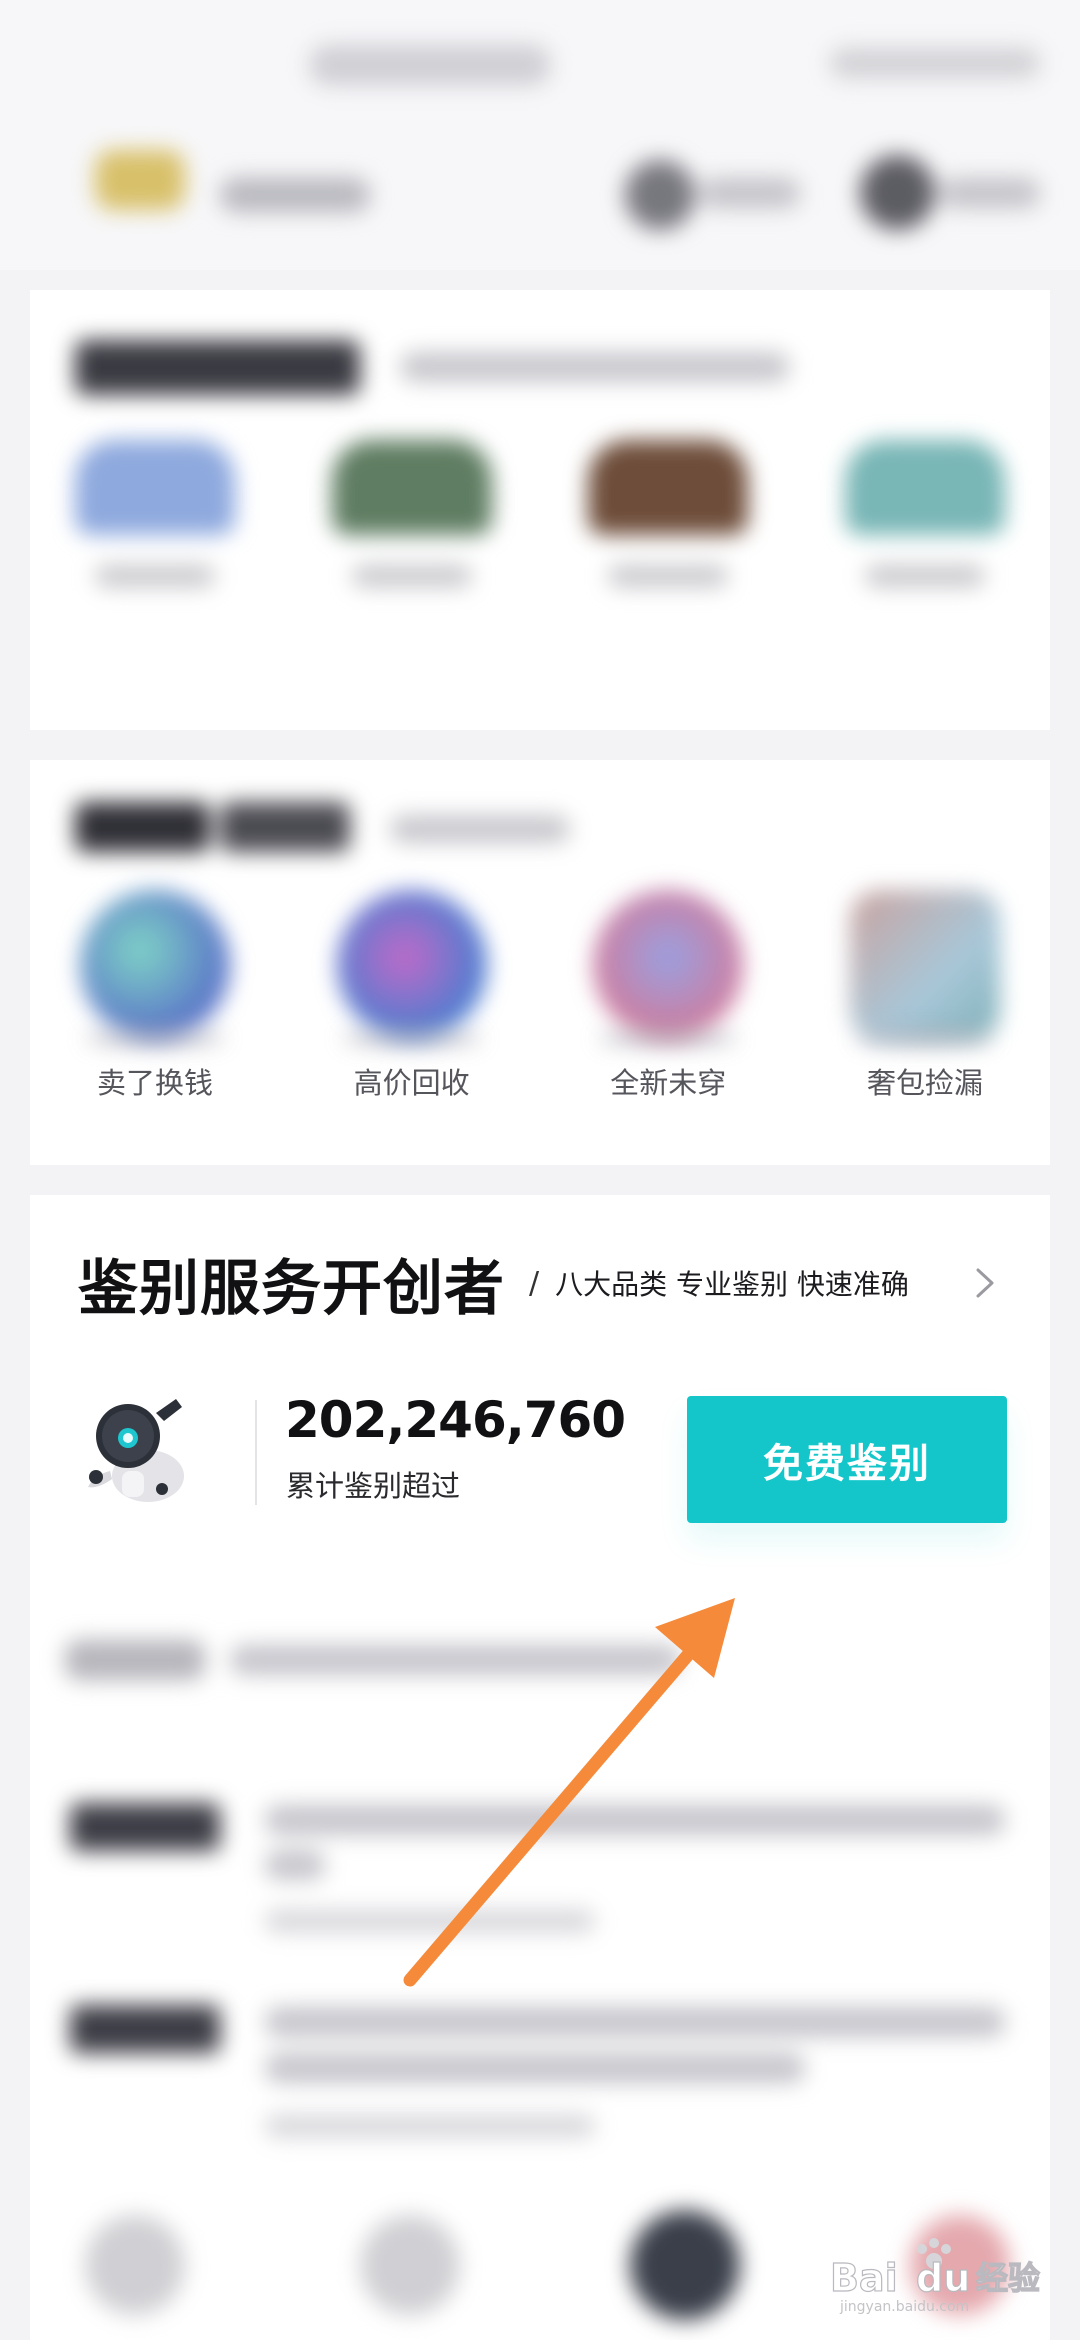  I want to click on watermark-cn: 经验, so click(1008, 2278).